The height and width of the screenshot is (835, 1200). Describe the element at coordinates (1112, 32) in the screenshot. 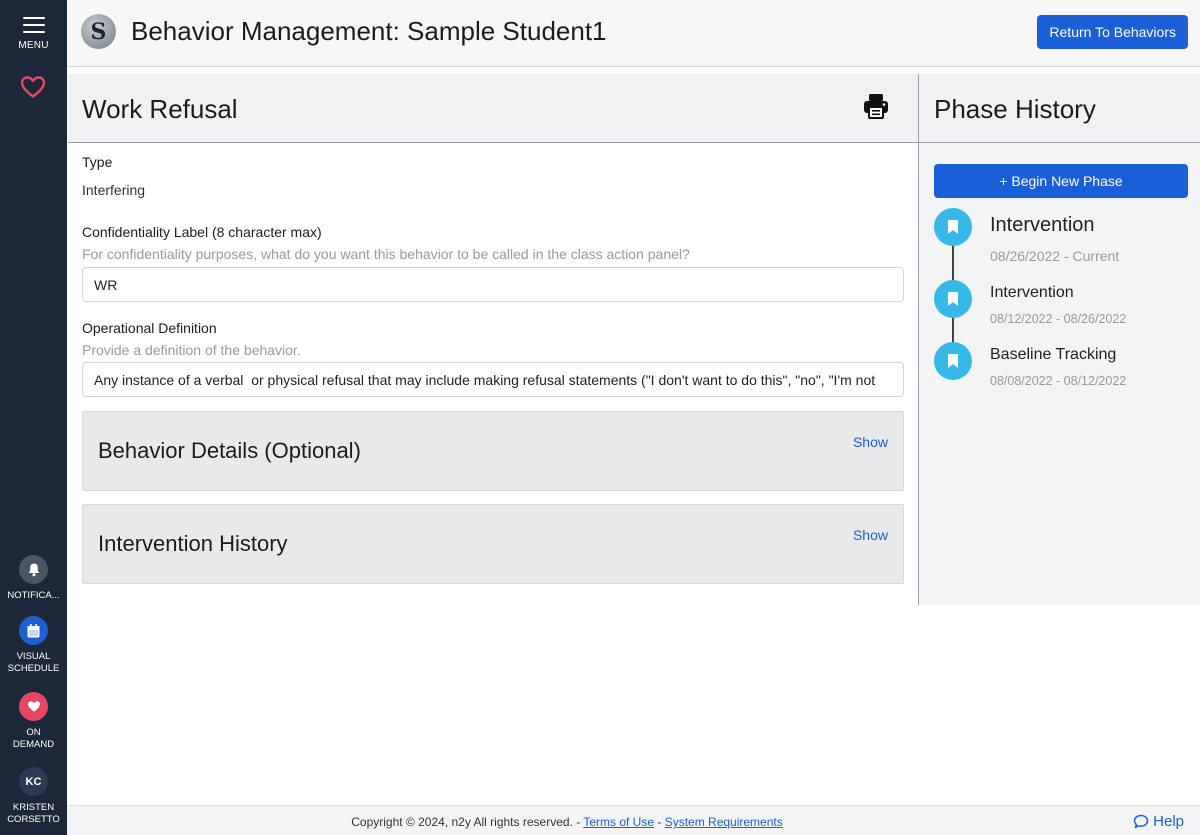

I see `return-to-behaviors-button: Return To Behaviors` at that location.